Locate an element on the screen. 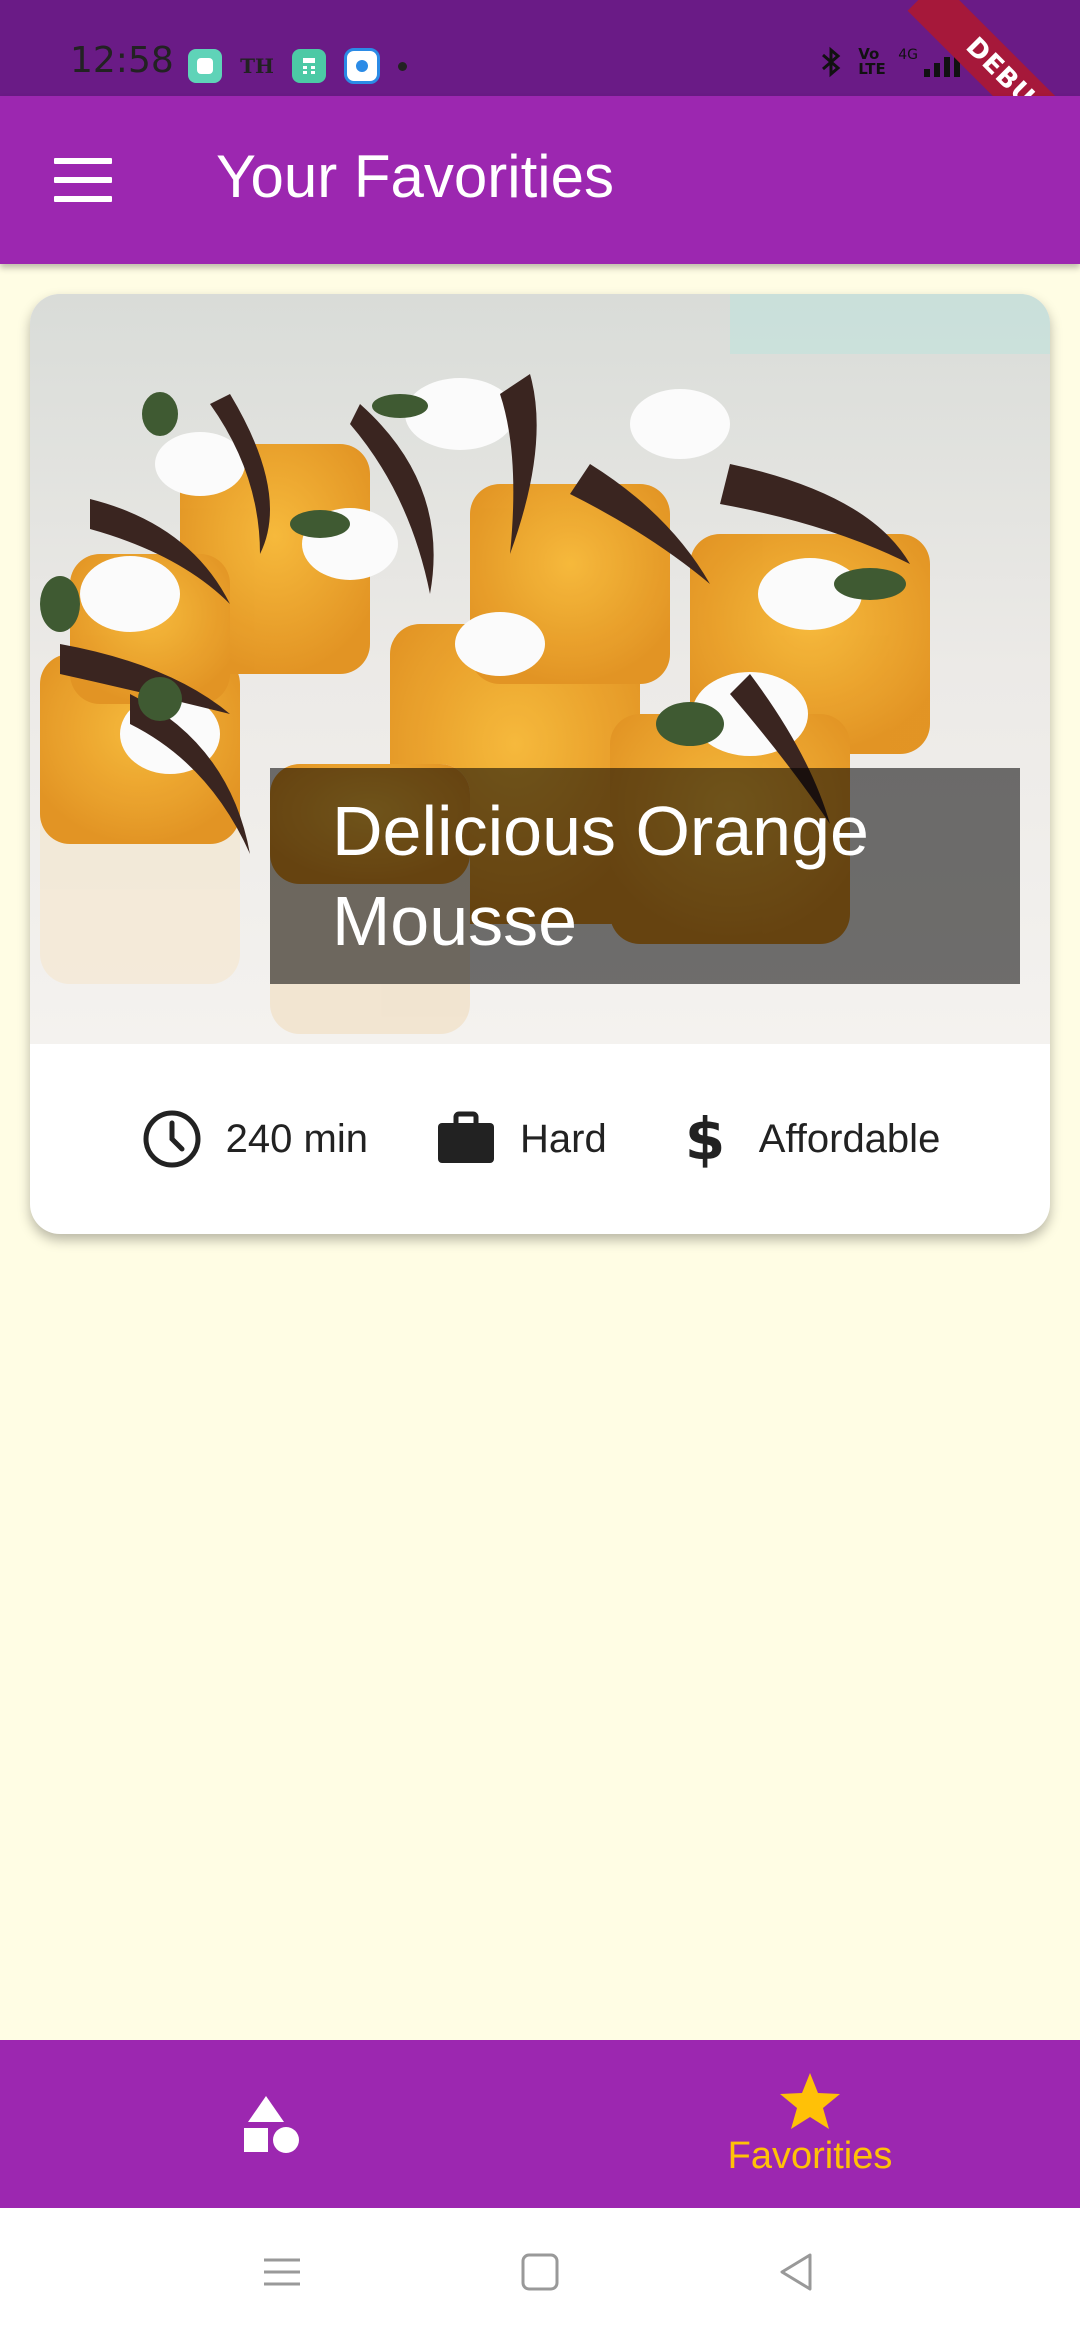 The height and width of the screenshot is (2340, 1080). notification-dot is located at coordinates (402, 66).